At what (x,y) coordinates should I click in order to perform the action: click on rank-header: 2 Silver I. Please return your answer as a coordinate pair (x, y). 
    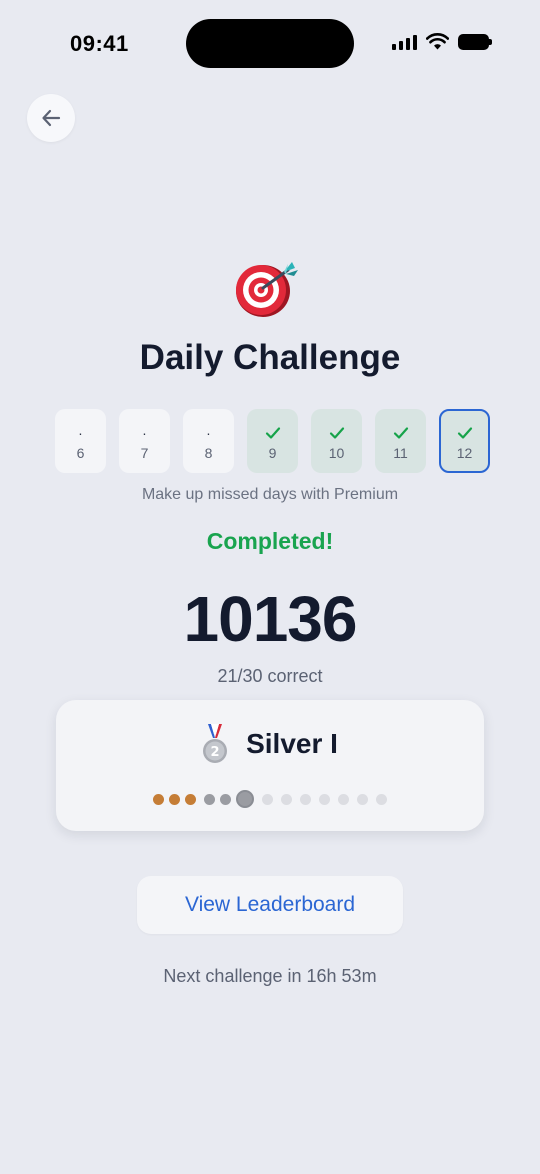
    Looking at the image, I should click on (270, 744).